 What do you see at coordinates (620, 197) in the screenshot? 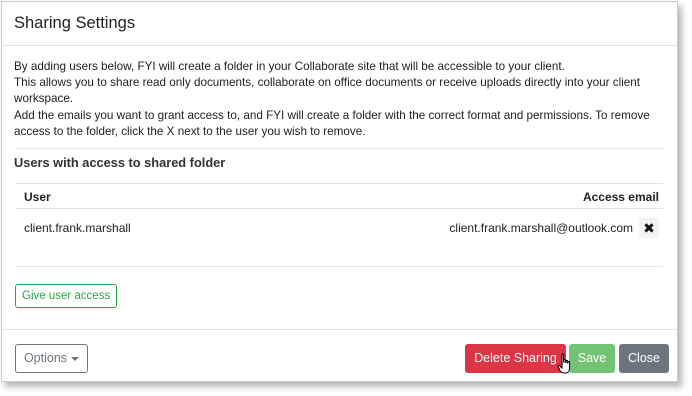
I see `column-header-access-email: Access email` at bounding box center [620, 197].